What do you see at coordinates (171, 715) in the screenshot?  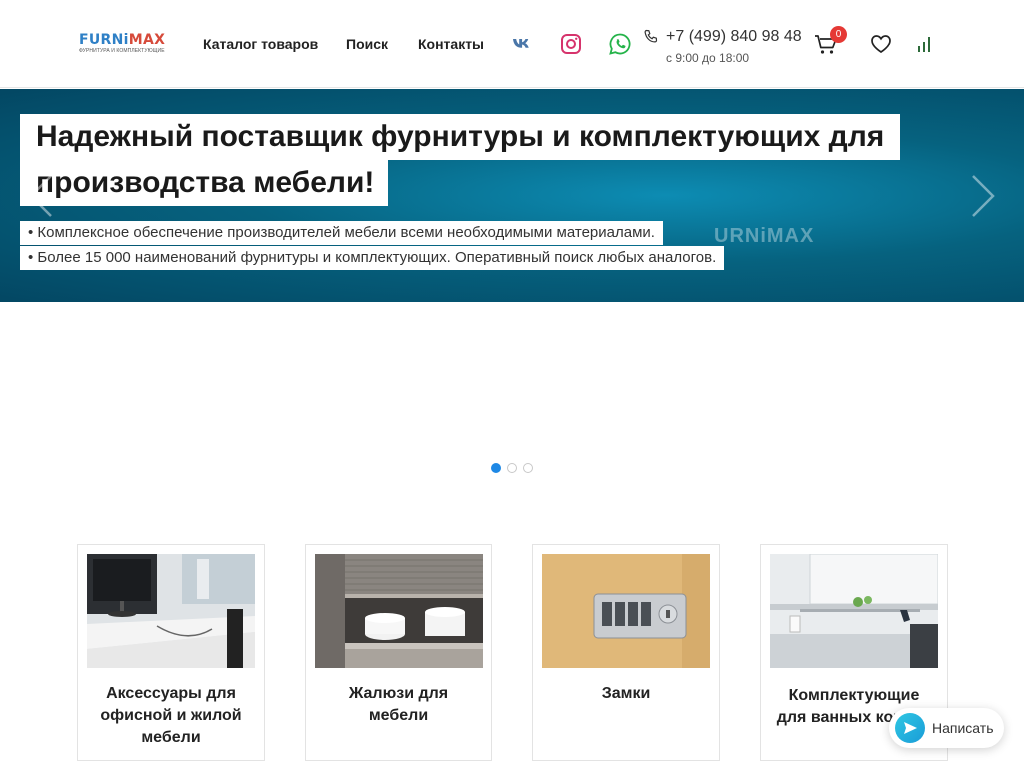 I see `category-title: Аксессуары для офисной и жилой мебели` at bounding box center [171, 715].